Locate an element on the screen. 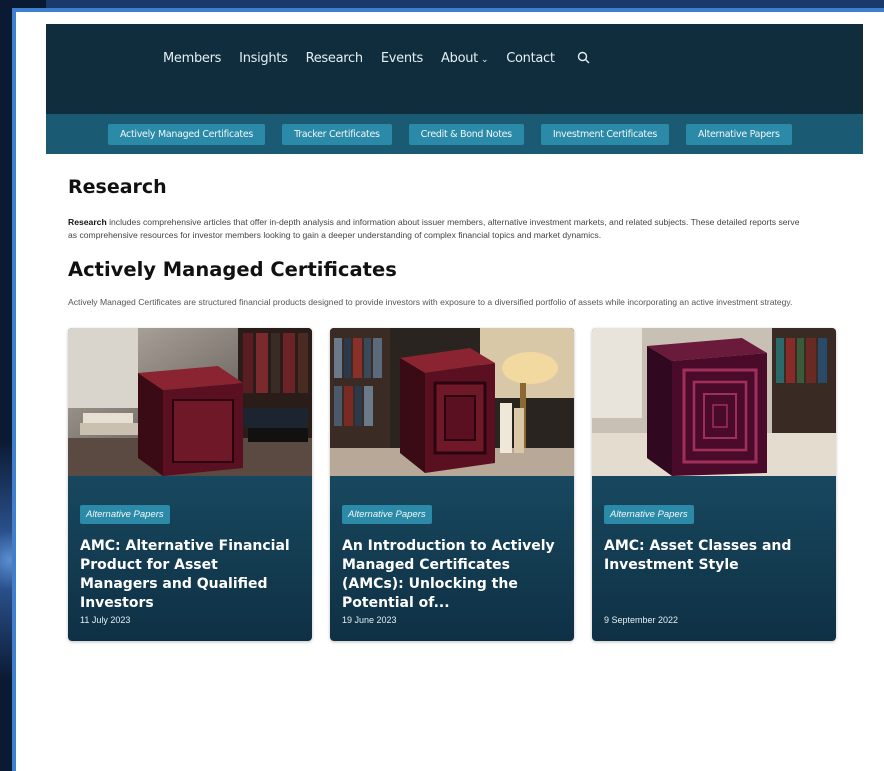  nav-research: Research is located at coordinates (335, 58).